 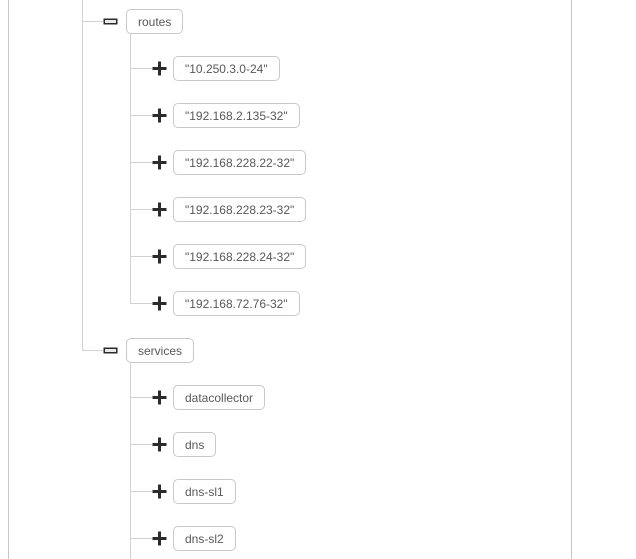 What do you see at coordinates (82, 175) in the screenshot?
I see `root-trunk` at bounding box center [82, 175].